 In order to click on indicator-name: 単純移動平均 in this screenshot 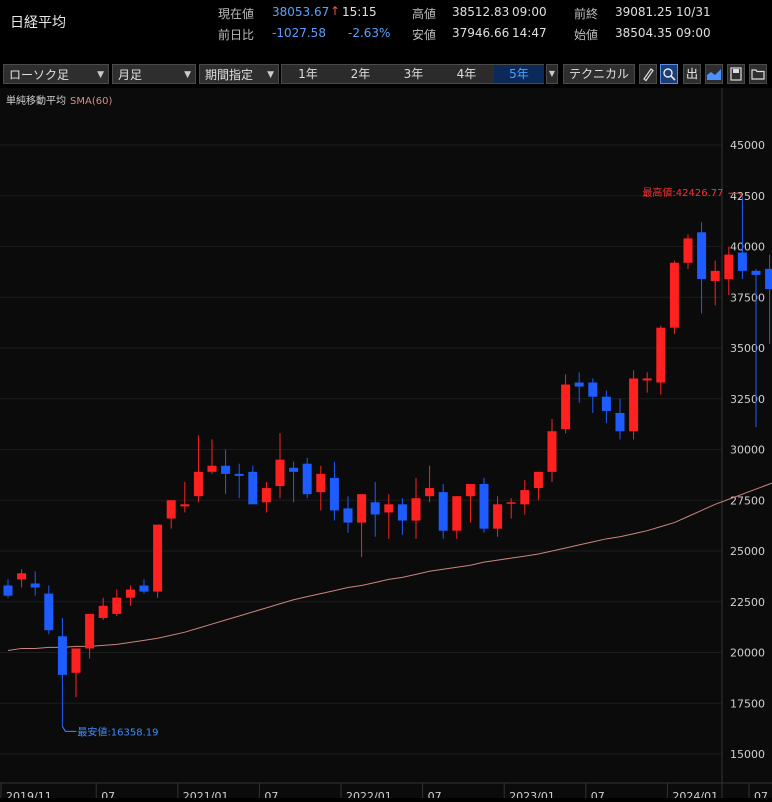, I will do `click(36, 101)`.